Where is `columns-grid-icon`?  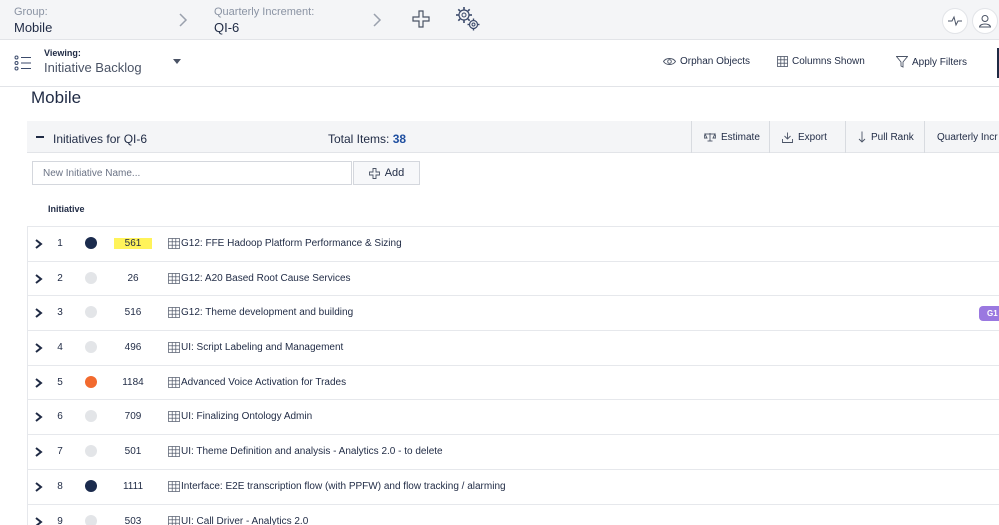 columns-grid-icon is located at coordinates (782, 61).